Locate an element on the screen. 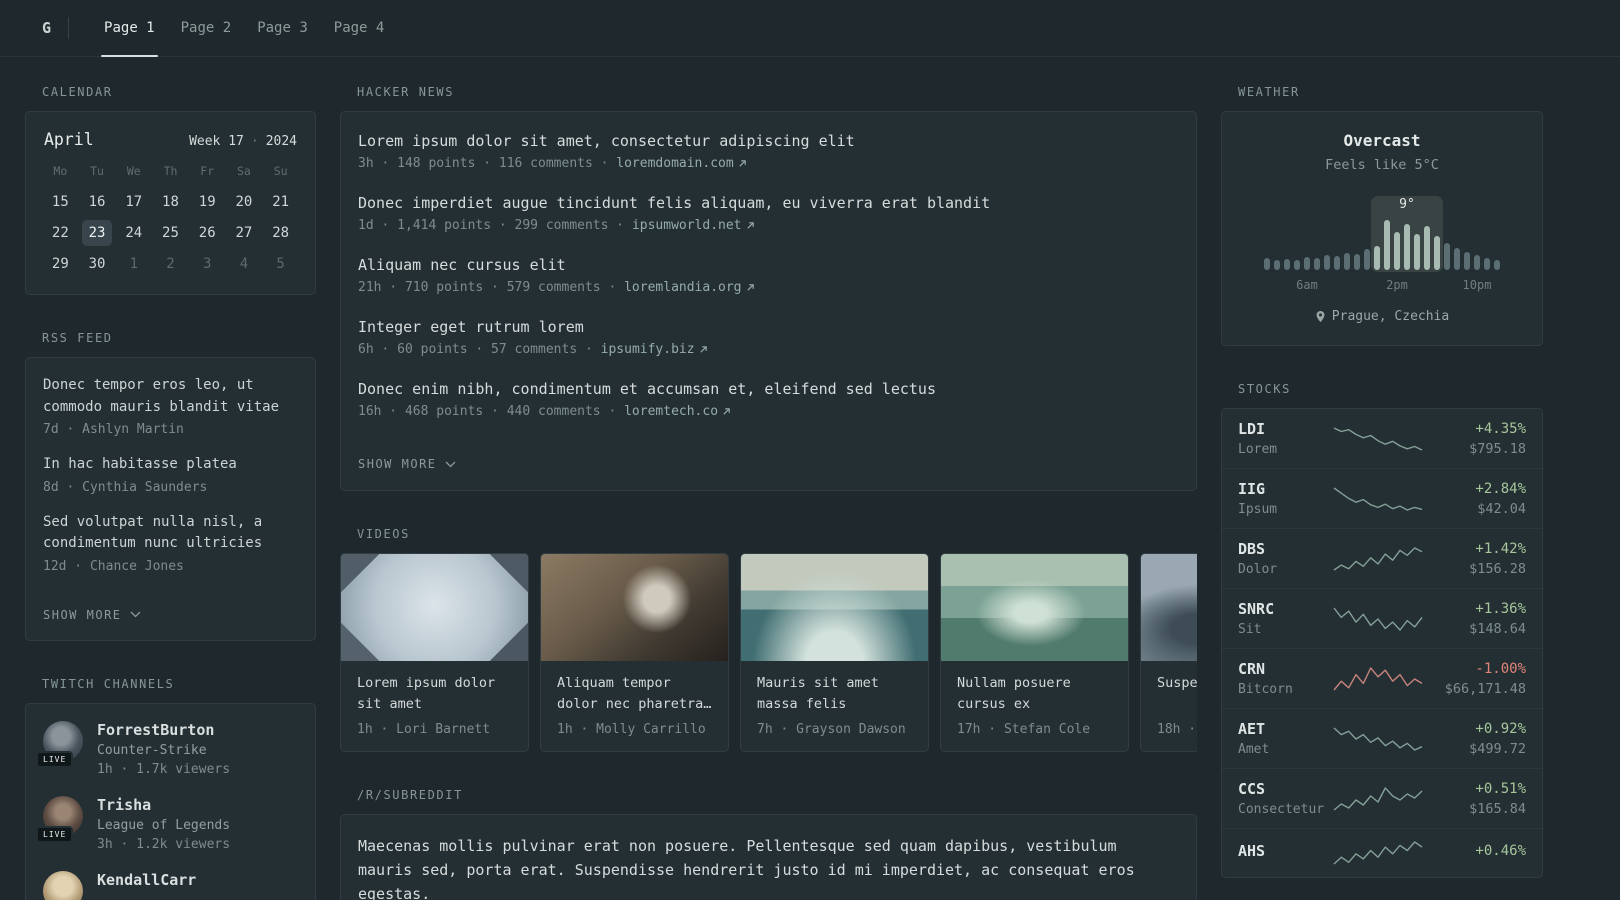 Image resolution: width=1620 pixels, height=900 pixels. header-tab: Page 1 is located at coordinates (129, 28).